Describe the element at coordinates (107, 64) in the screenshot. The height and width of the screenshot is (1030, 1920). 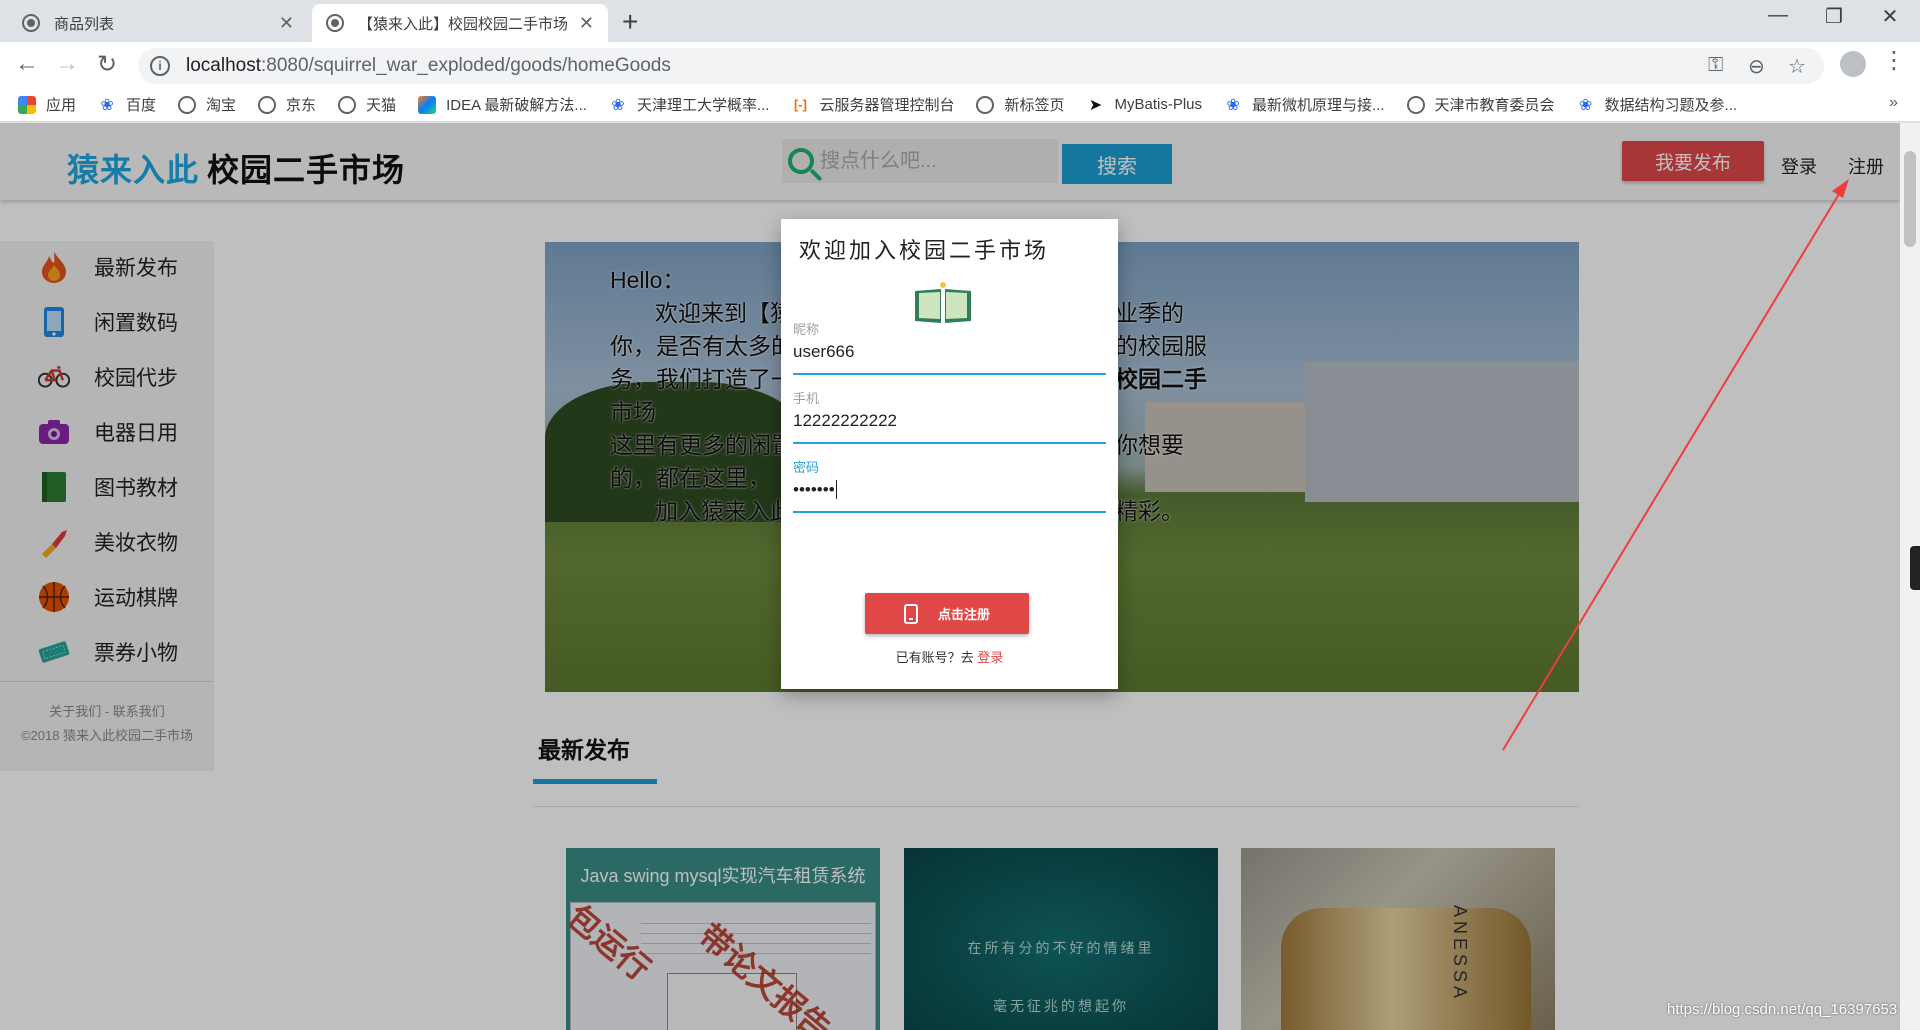
I see `reload-icon: ↻` at that location.